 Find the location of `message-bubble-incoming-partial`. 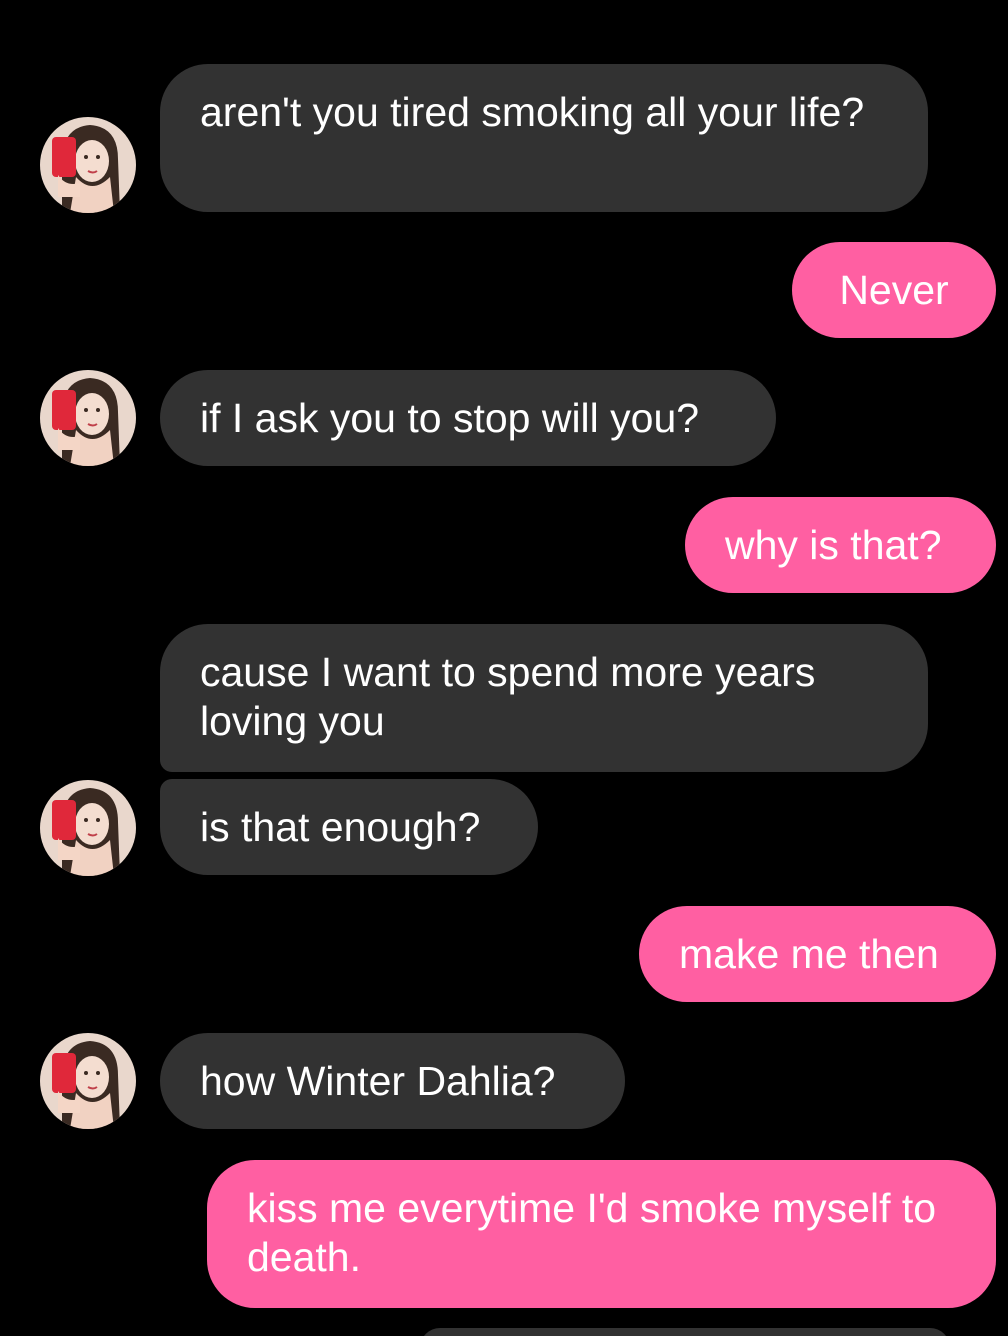

message-bubble-incoming-partial is located at coordinates (685, 1332).